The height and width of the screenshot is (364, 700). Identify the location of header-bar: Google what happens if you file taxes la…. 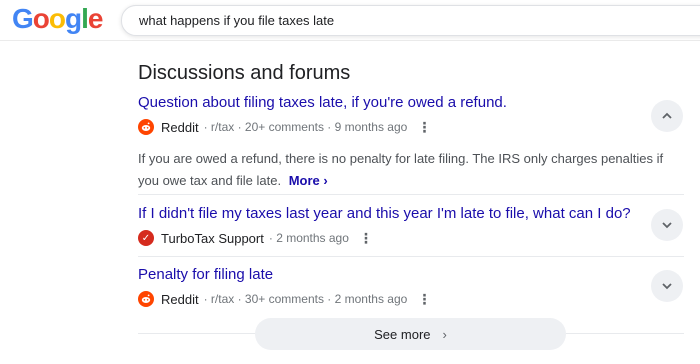
(350, 20).